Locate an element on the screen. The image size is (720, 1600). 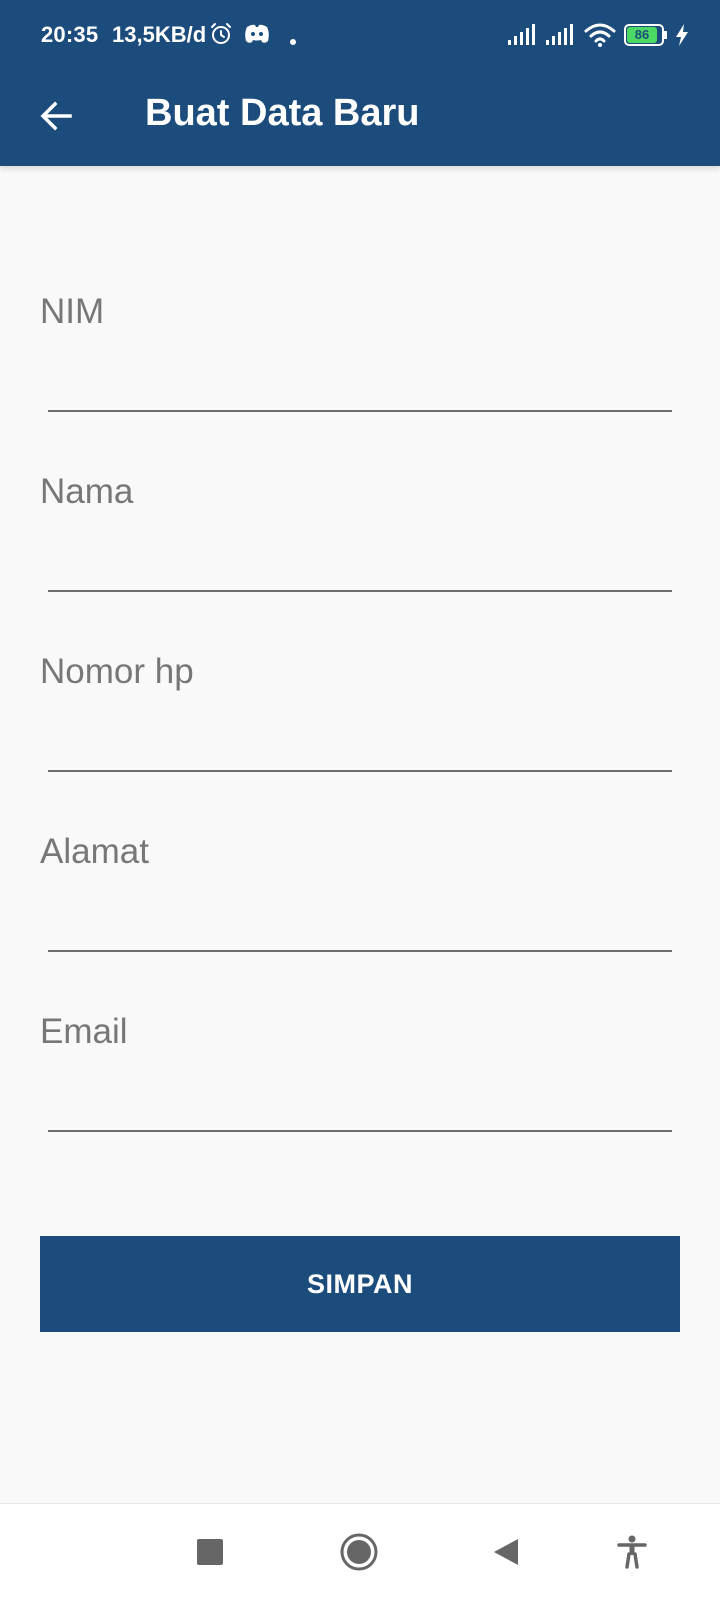
save-button: SIMPAN is located at coordinates (360, 1284).